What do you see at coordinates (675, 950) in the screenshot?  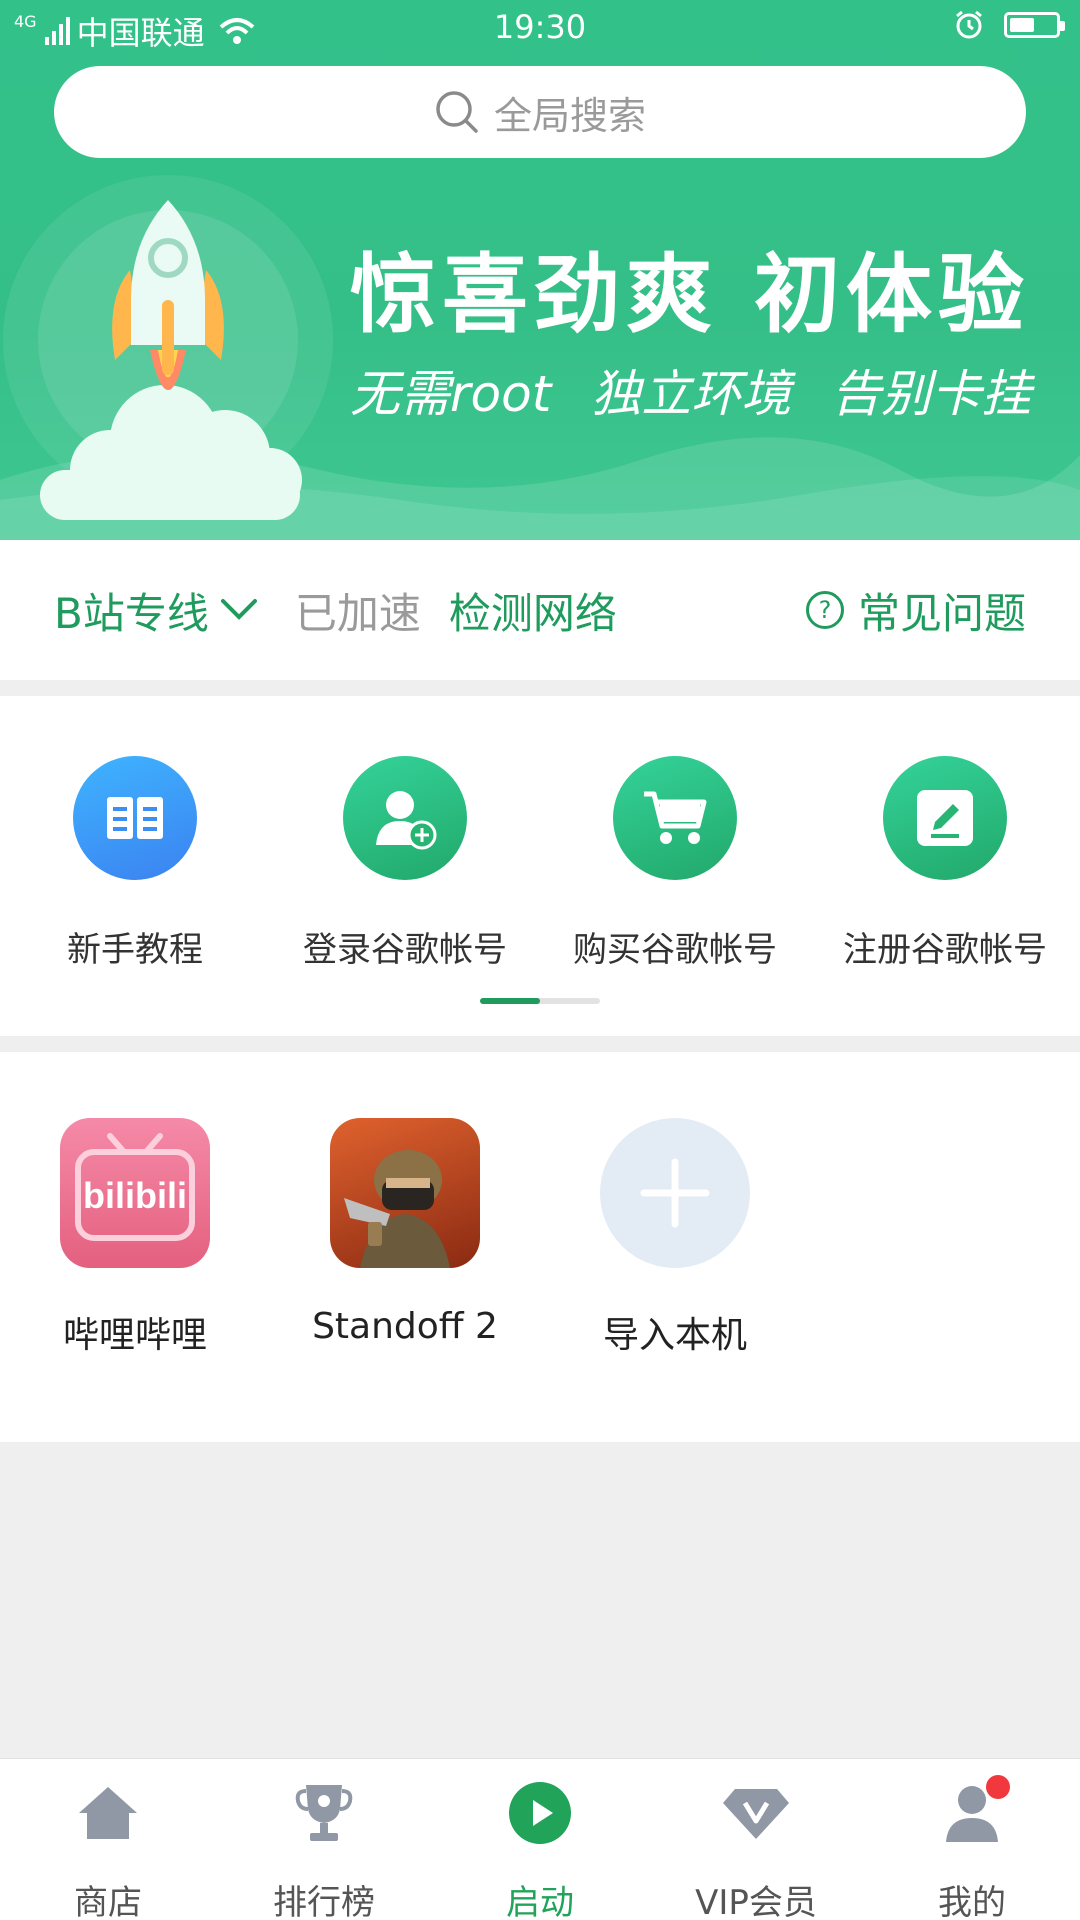 I see `shortcut-label: 购买谷歌帐号` at bounding box center [675, 950].